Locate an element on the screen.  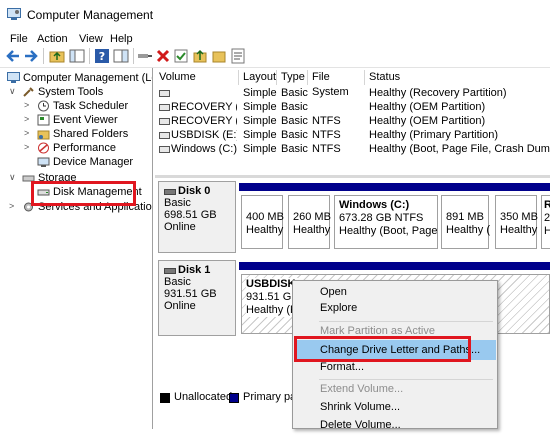
partition-line: Healthy (Pr is located at coordinates (272, 310).